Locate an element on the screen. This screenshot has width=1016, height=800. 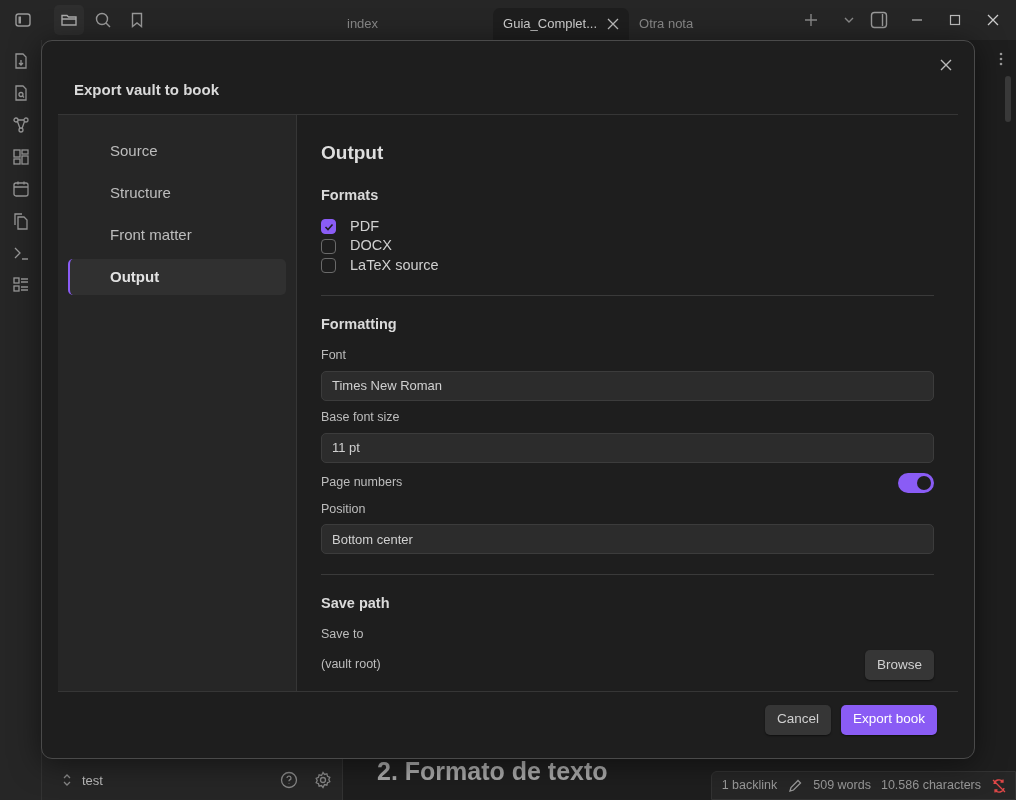
browse-button: Browse is located at coordinates (899, 664).